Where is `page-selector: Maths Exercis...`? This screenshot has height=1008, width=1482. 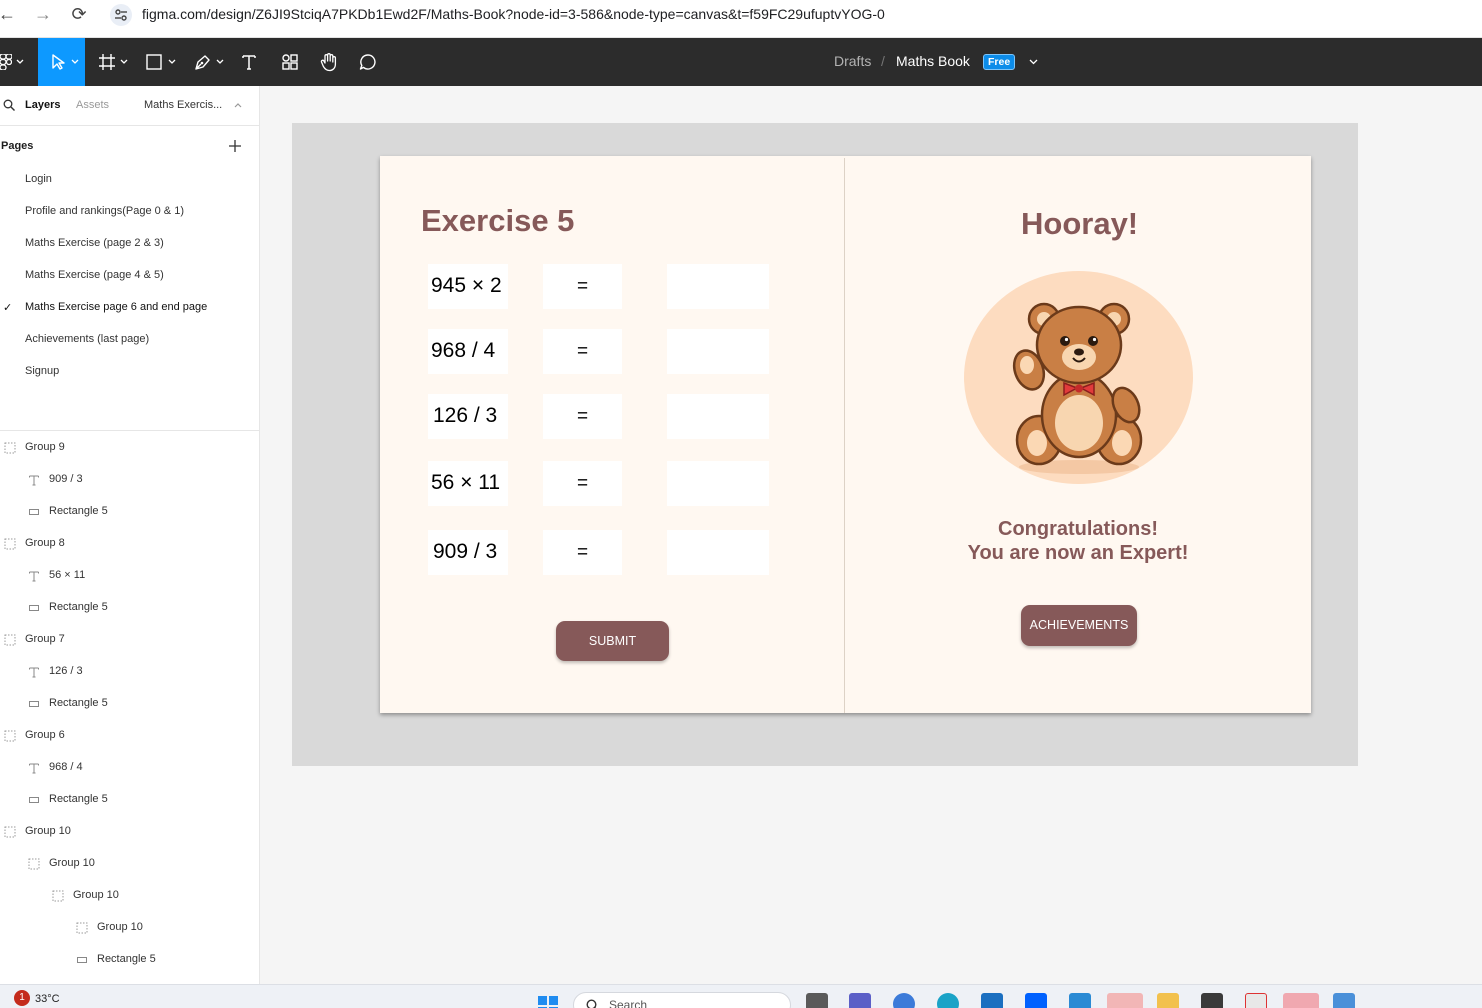 page-selector: Maths Exercis... is located at coordinates (183, 105).